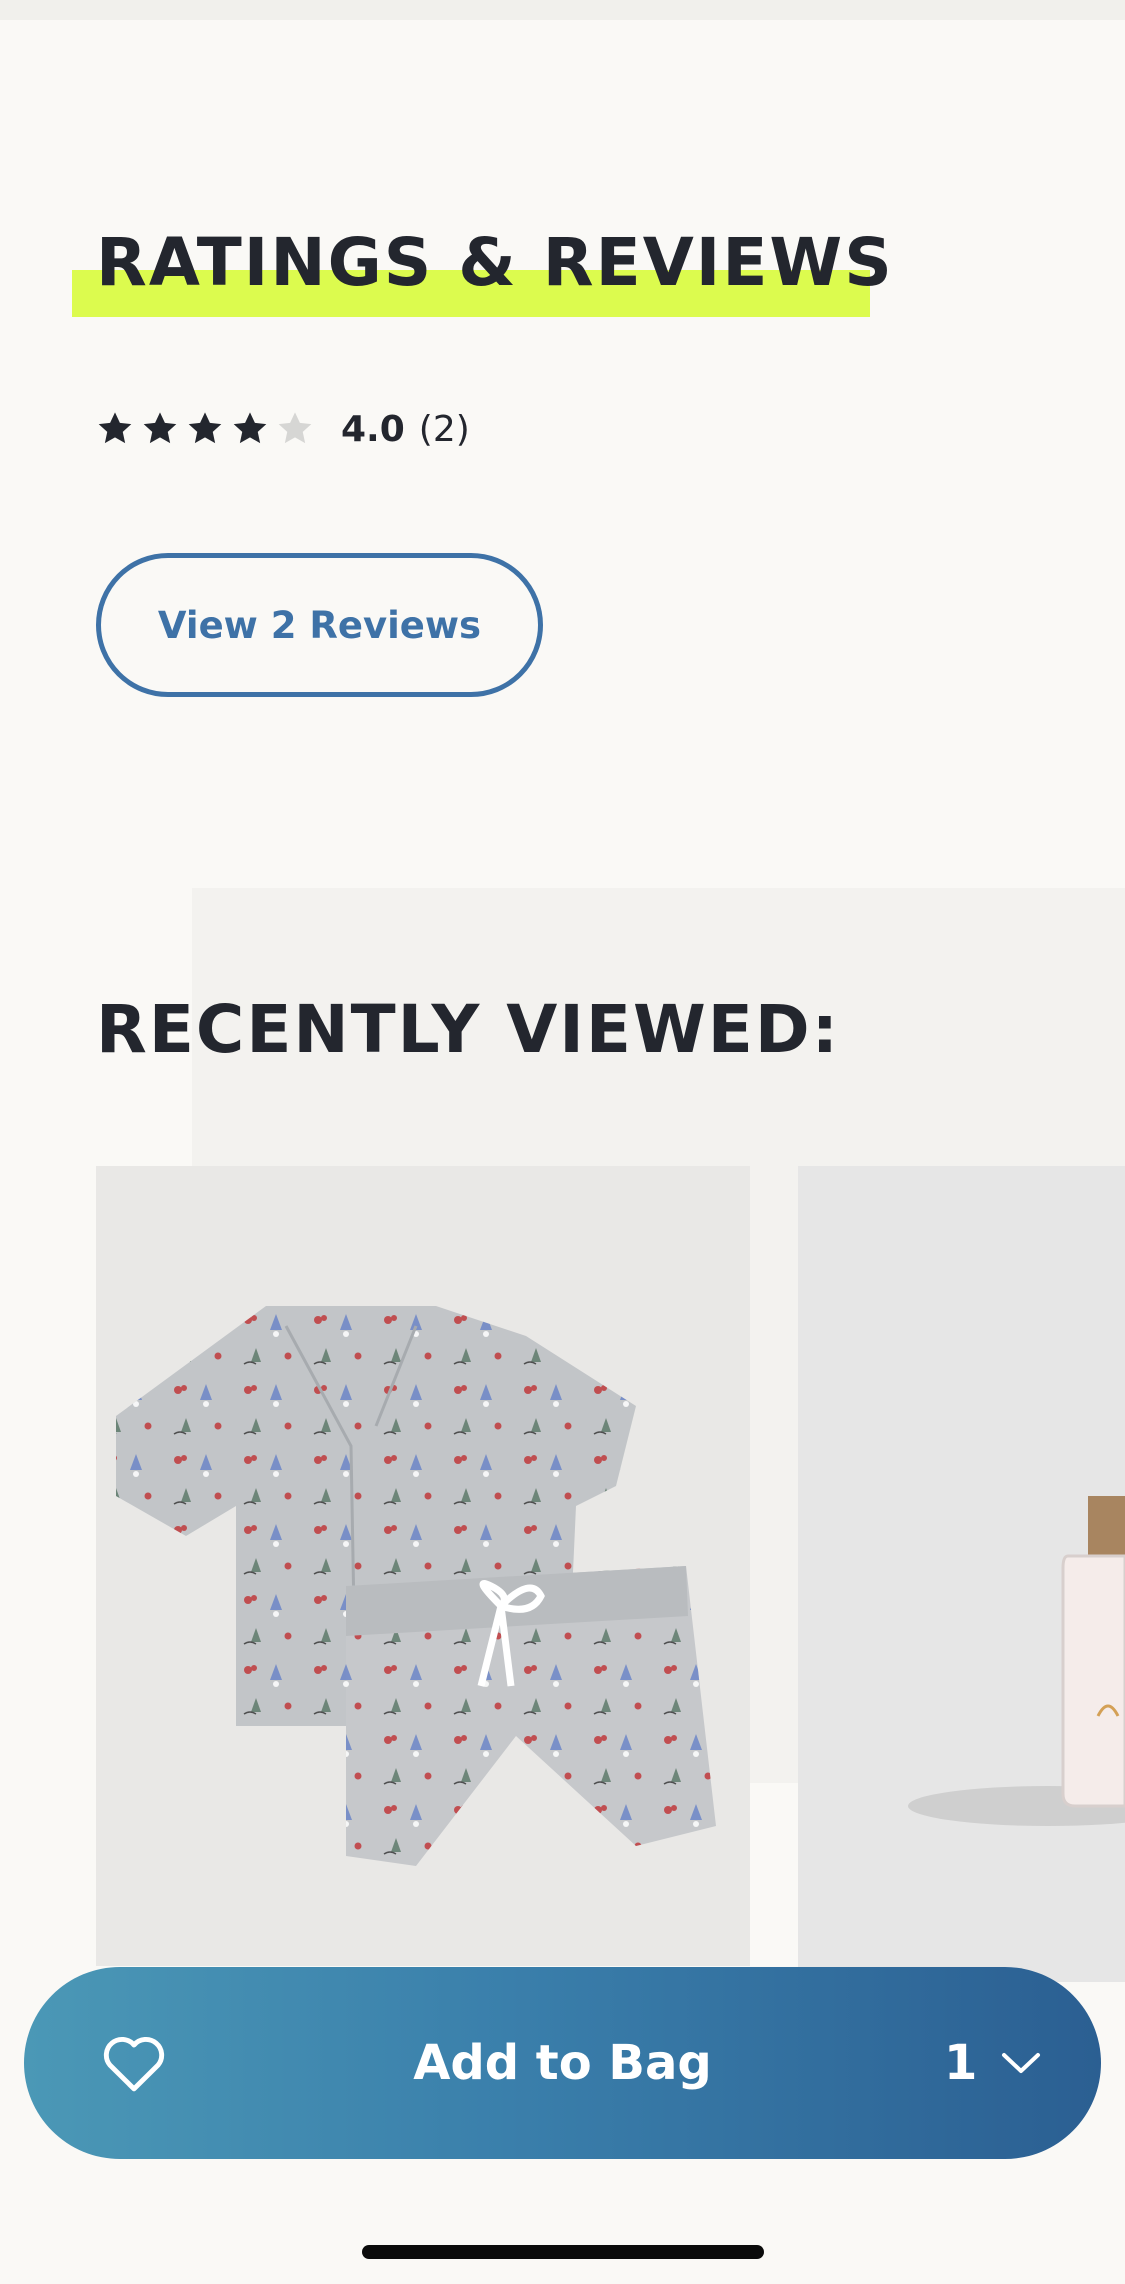 The image size is (1125, 2284). Describe the element at coordinates (444, 429) in the screenshot. I see `rating-count: (2)` at that location.